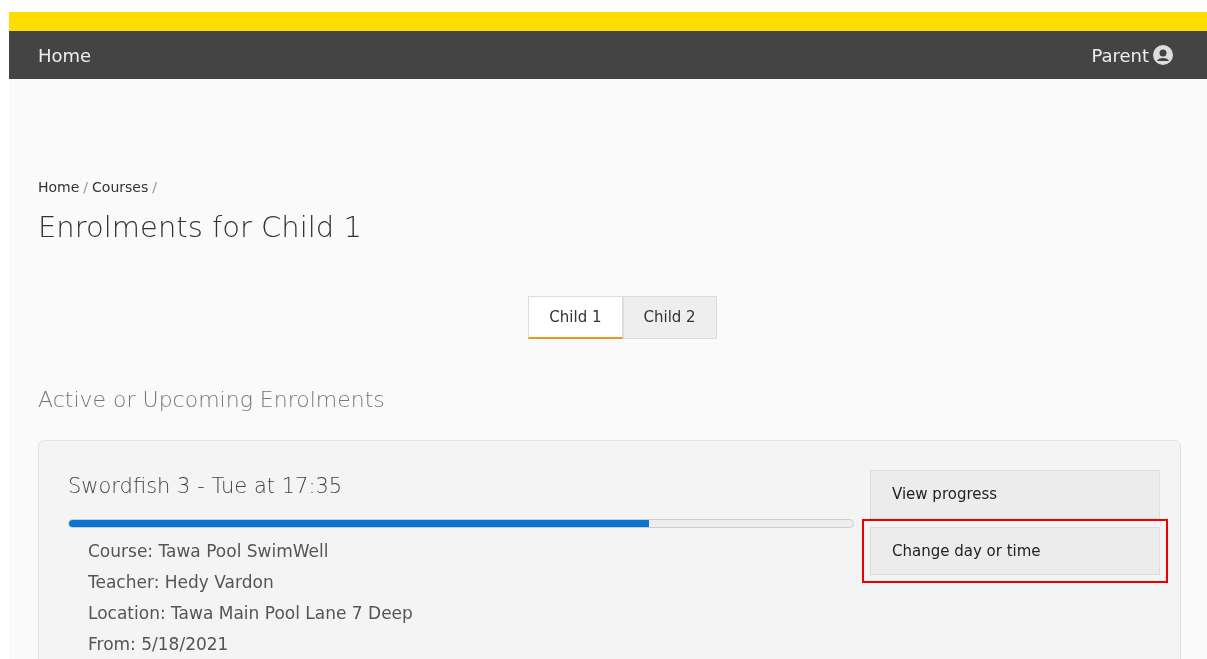 This screenshot has height=659, width=1207. I want to click on home-link: Home, so click(65, 55).